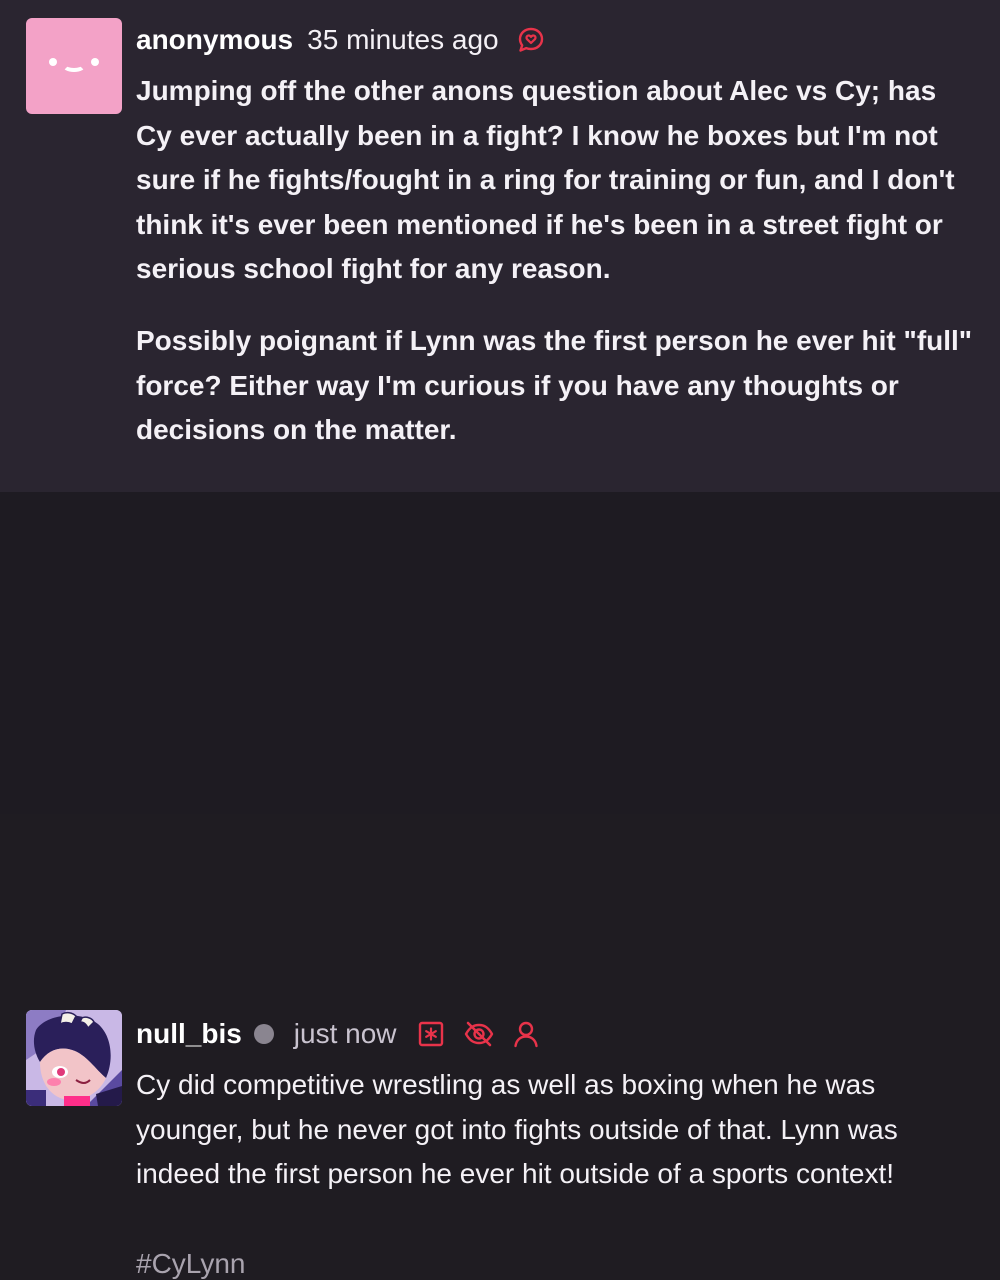 The height and width of the screenshot is (1280, 1000). Describe the element at coordinates (431, 1034) in the screenshot. I see `asterisk-box-icon` at that location.